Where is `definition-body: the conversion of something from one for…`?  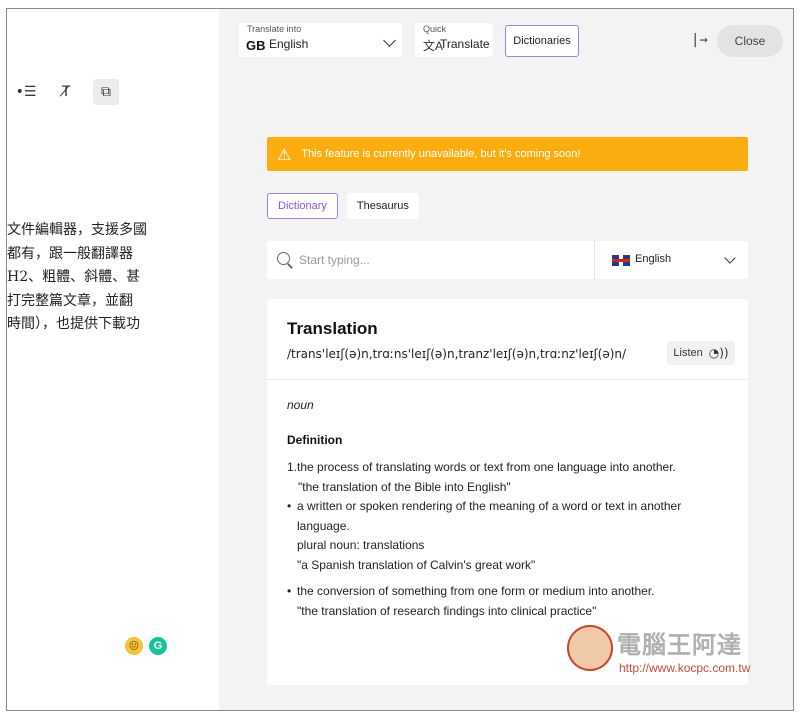 definition-body: the conversion of something from one for… is located at coordinates (512, 601).